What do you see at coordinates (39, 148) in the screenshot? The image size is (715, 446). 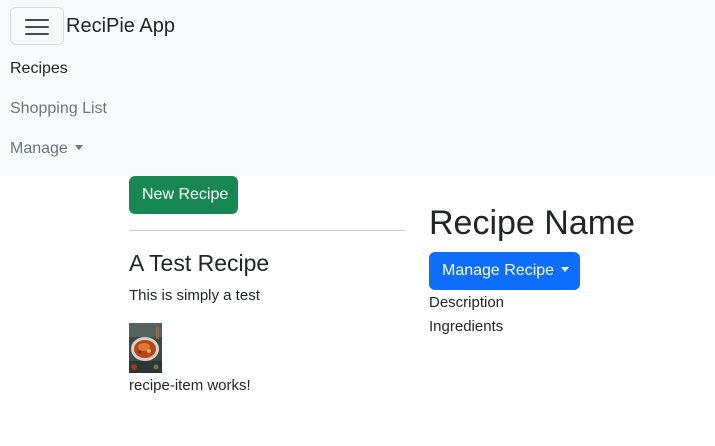 I see `nav-dropdown-manage-label: Manage` at bounding box center [39, 148].